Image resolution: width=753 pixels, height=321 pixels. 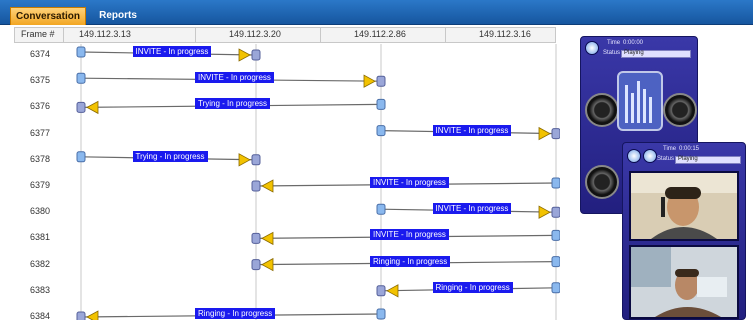 I want to click on frame-number: 6378, so click(x=40, y=158).